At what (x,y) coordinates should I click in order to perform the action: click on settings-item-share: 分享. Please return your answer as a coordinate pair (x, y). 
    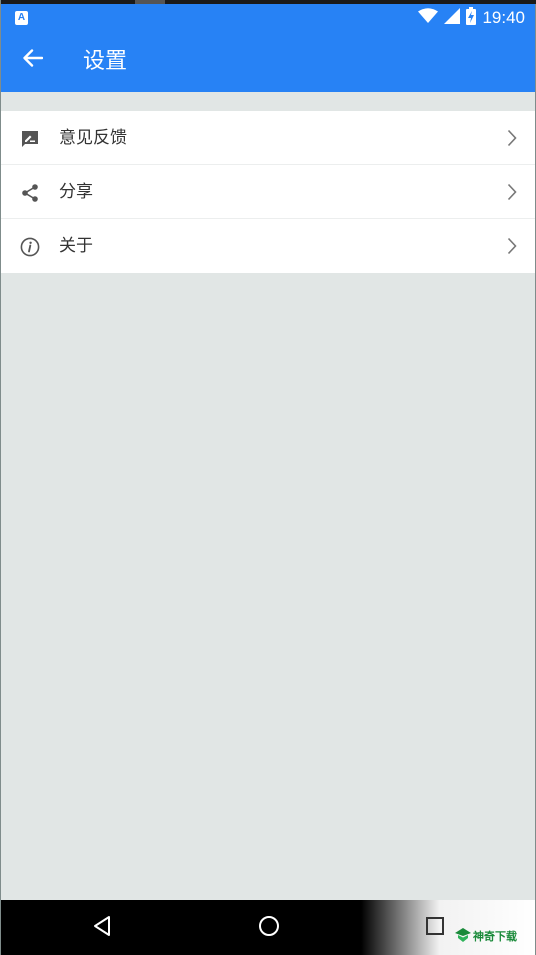
    Looking at the image, I should click on (268, 192).